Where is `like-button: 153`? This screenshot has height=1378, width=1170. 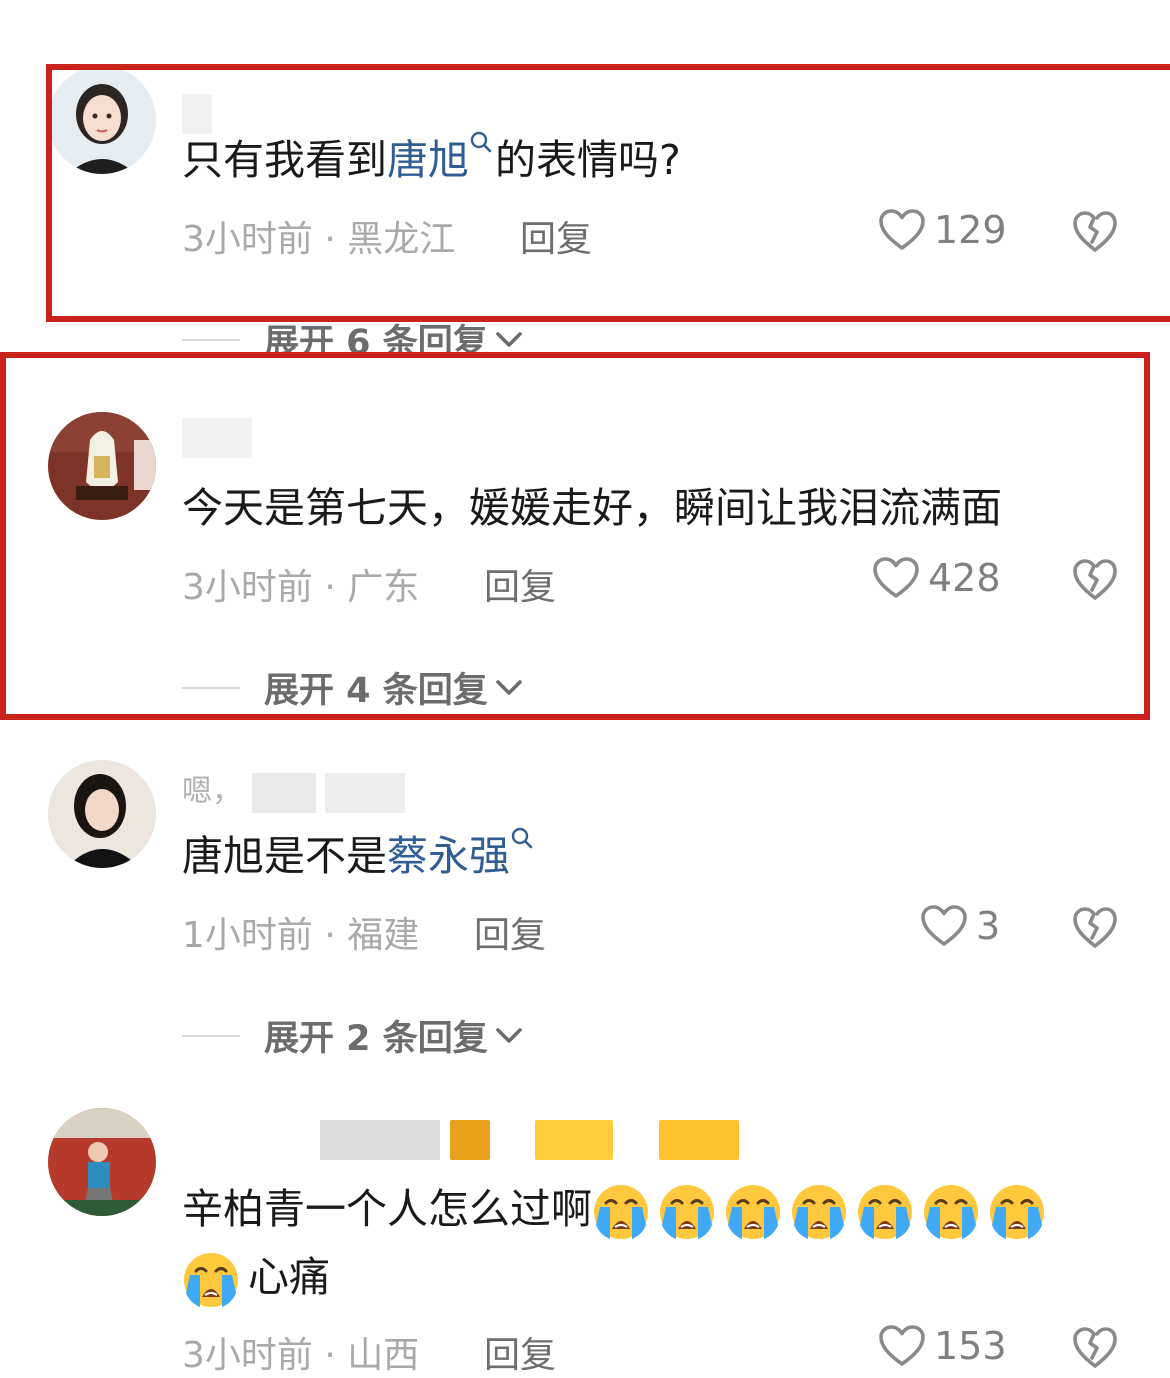
like-button: 153 is located at coordinates (942, 1346).